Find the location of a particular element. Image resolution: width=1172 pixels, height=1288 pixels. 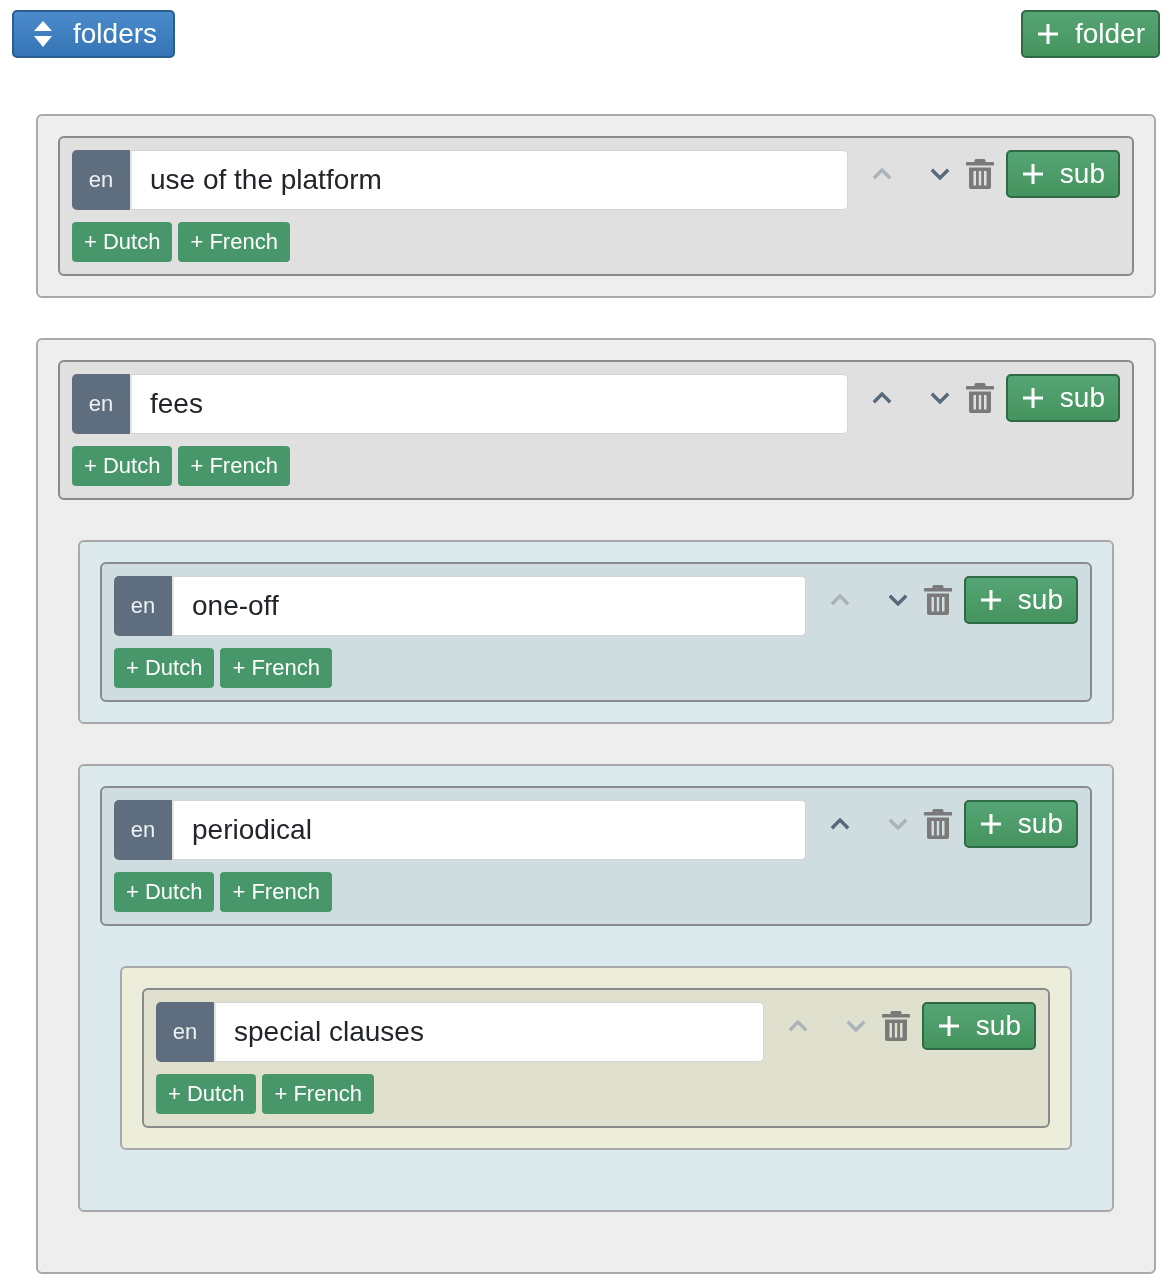

add-folder-button: folder is located at coordinates (1090, 34).